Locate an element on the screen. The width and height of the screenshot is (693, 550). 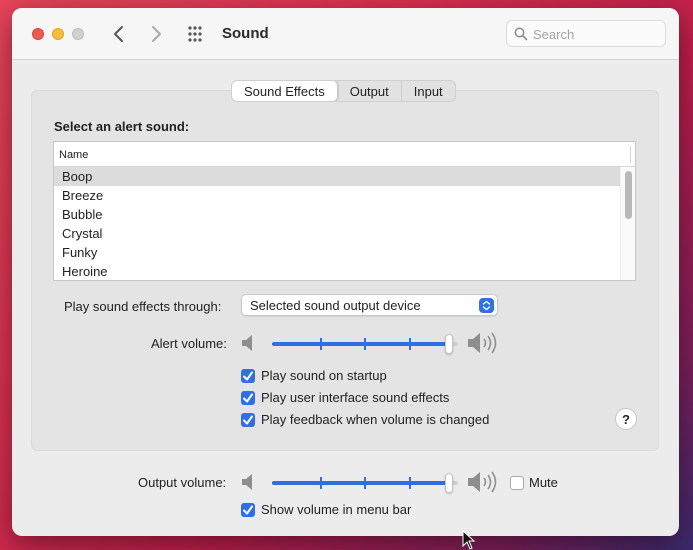
magnifier-icon is located at coordinates (521, 34).